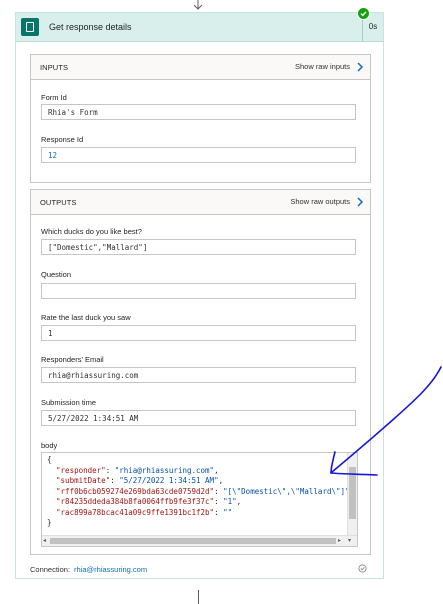  I want to click on flow-connector, so click(198, 597).